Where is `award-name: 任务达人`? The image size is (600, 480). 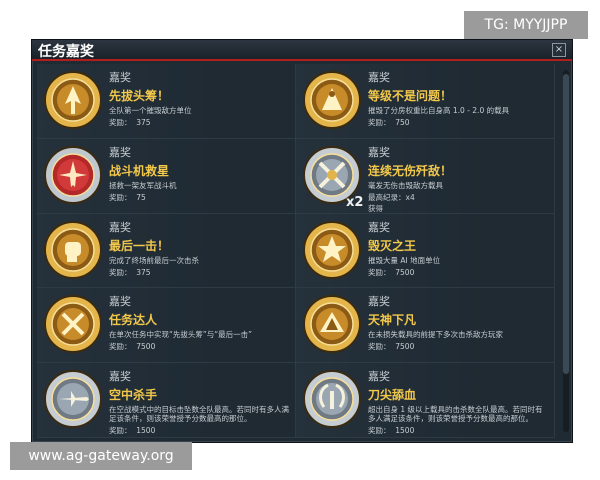 award-name: 任务达人 is located at coordinates (133, 320).